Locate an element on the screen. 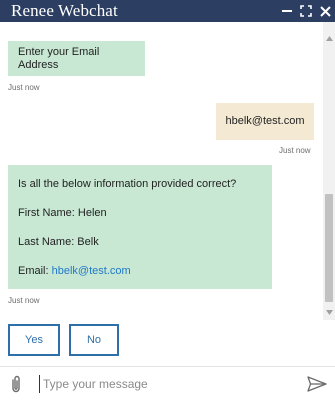  scroll-thumb is located at coordinates (329, 248).